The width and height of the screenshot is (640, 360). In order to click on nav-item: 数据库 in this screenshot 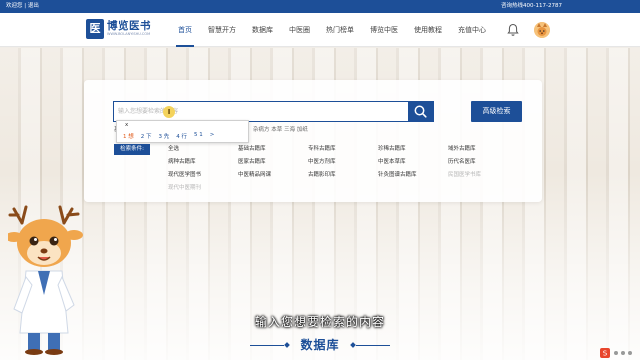, I will do `click(262, 30)`.